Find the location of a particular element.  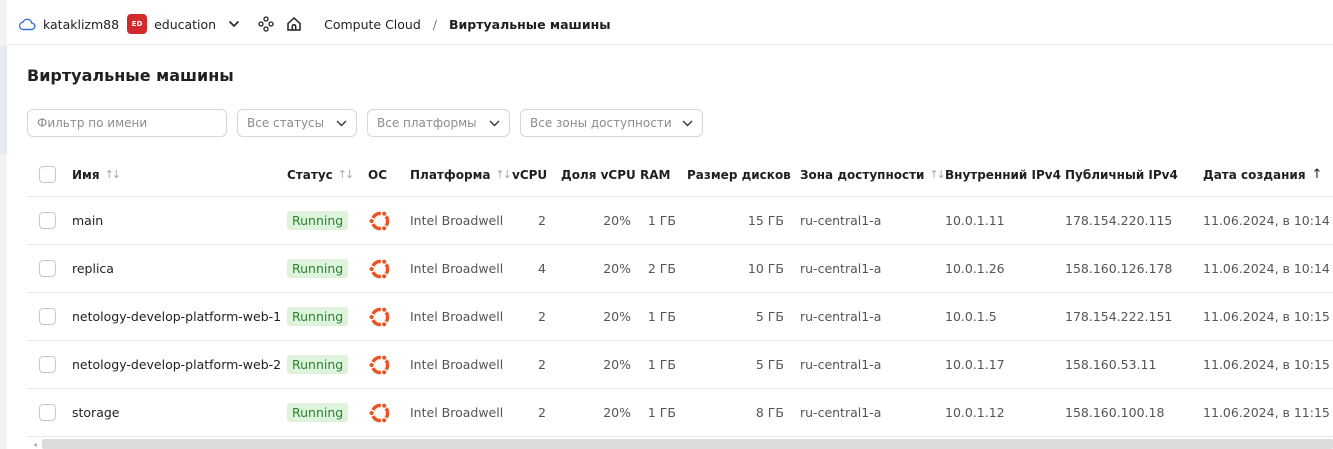

column-zone-label: Зона доступности is located at coordinates (862, 174).